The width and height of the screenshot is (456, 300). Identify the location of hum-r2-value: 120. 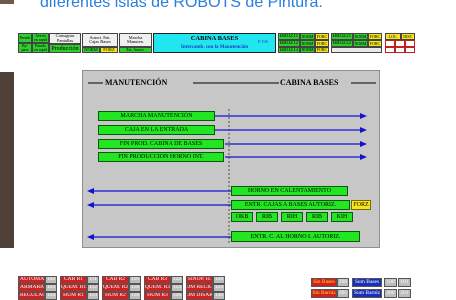
(135, 296).